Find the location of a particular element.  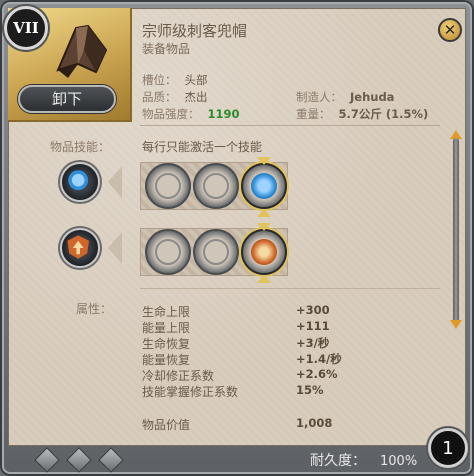

selected-skill-row1 is located at coordinates (80, 182).